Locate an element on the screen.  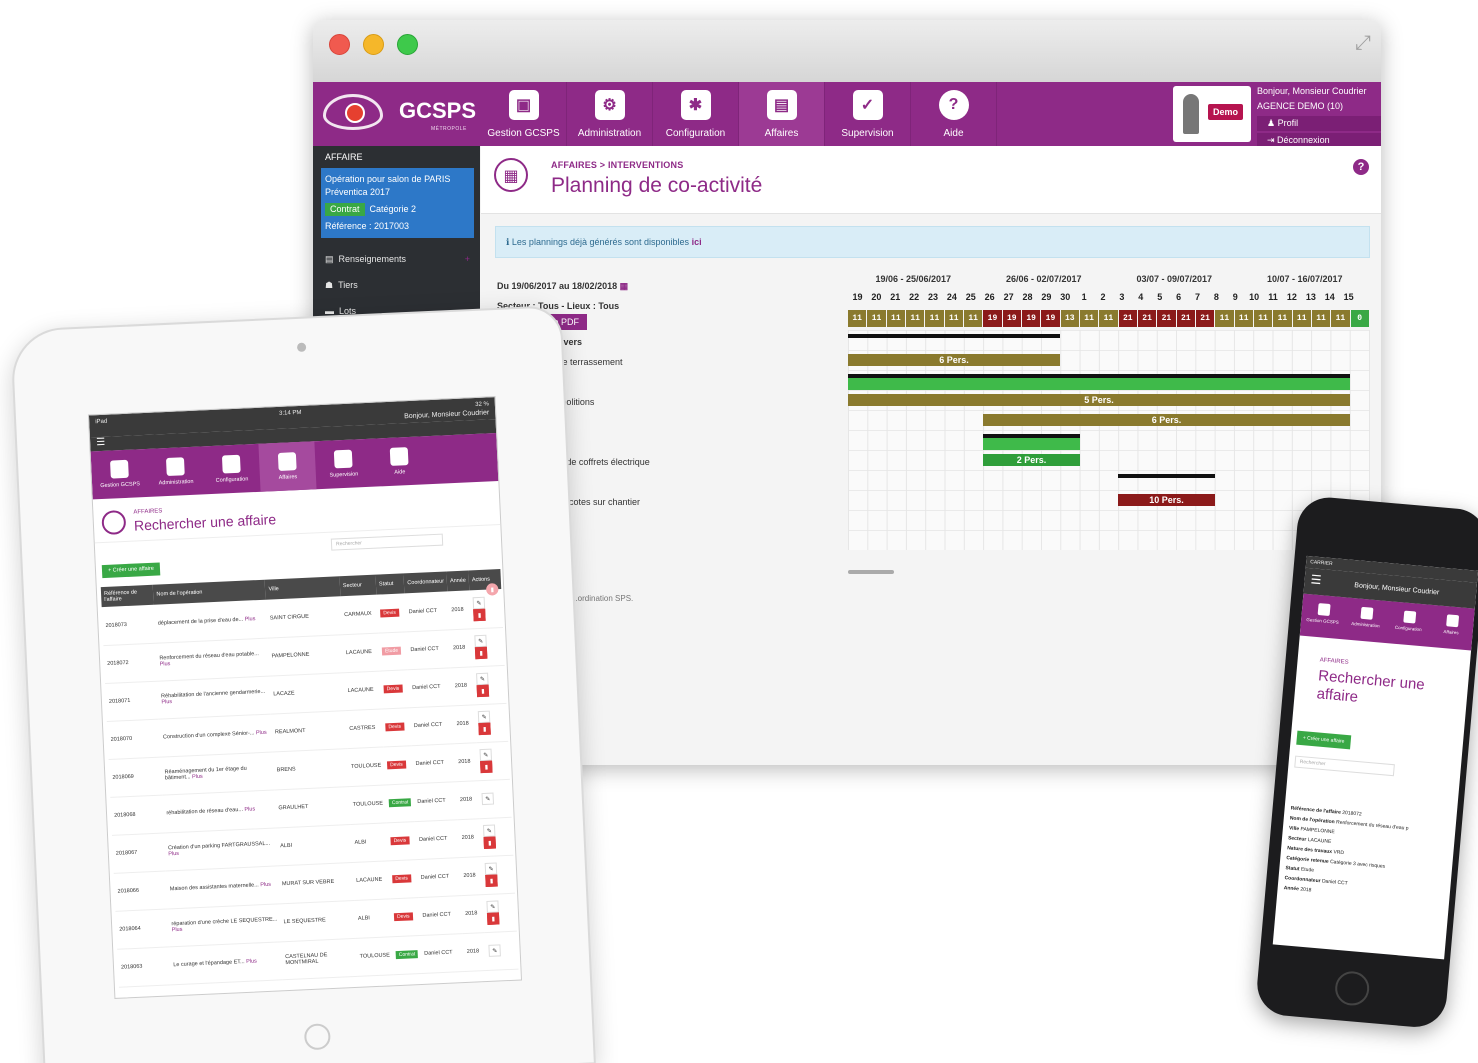
minimize-window-button is located at coordinates (373, 44).